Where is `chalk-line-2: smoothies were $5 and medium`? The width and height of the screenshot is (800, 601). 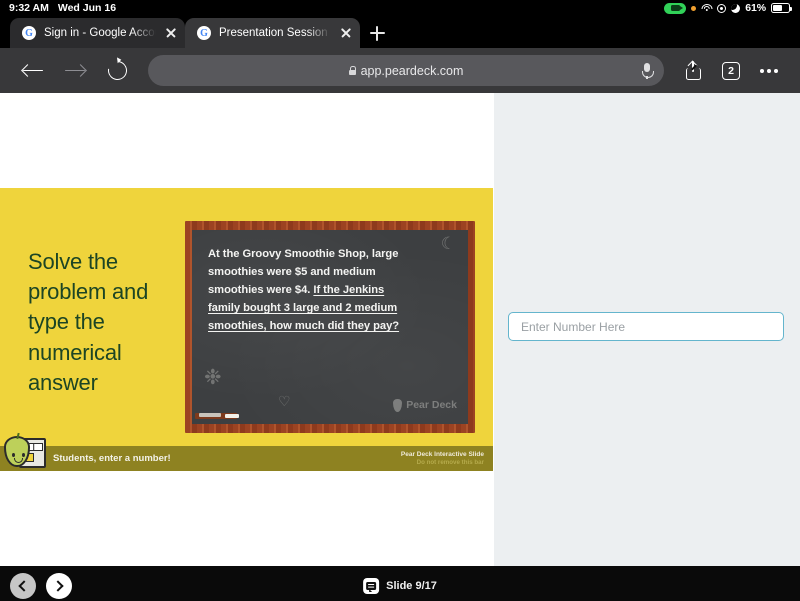
chalk-line-2: smoothies were $5 and medium is located at coordinates (292, 271).